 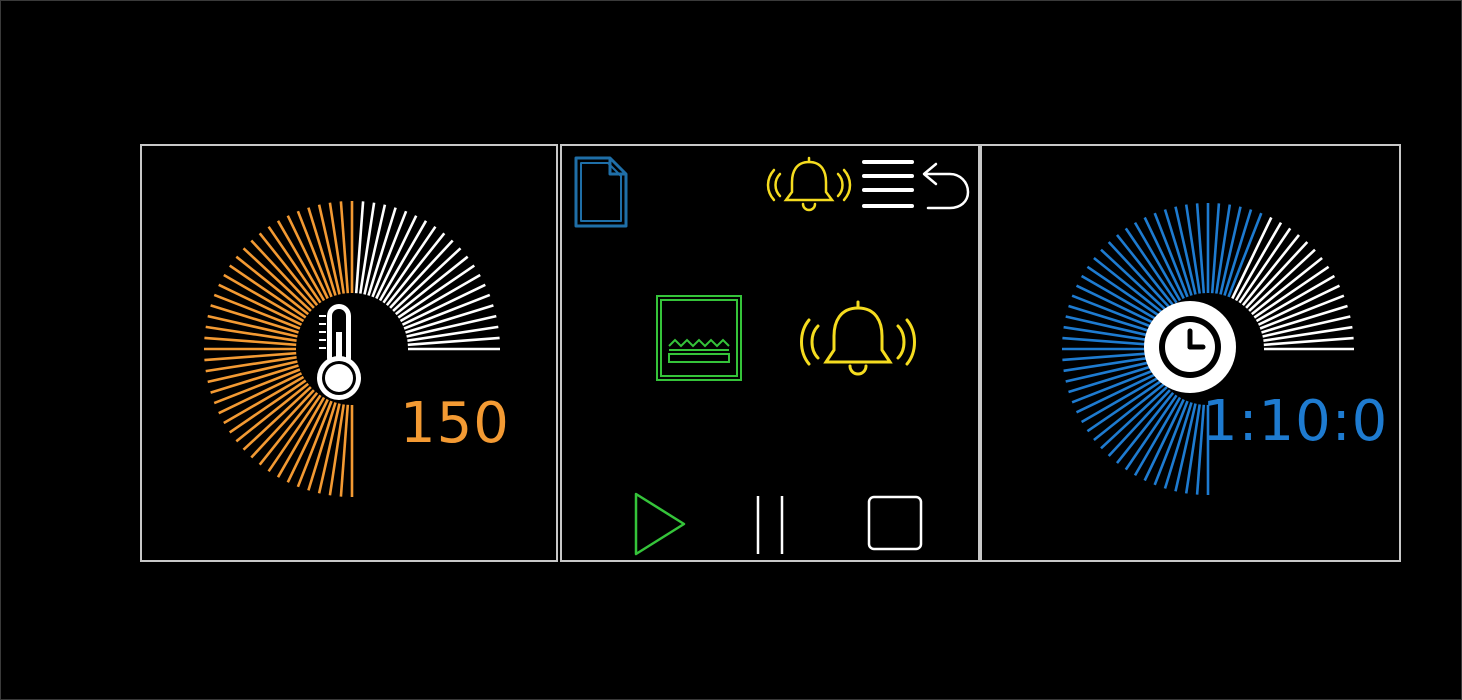 What do you see at coordinates (946, 186) in the screenshot?
I see `undo-arrow-icon` at bounding box center [946, 186].